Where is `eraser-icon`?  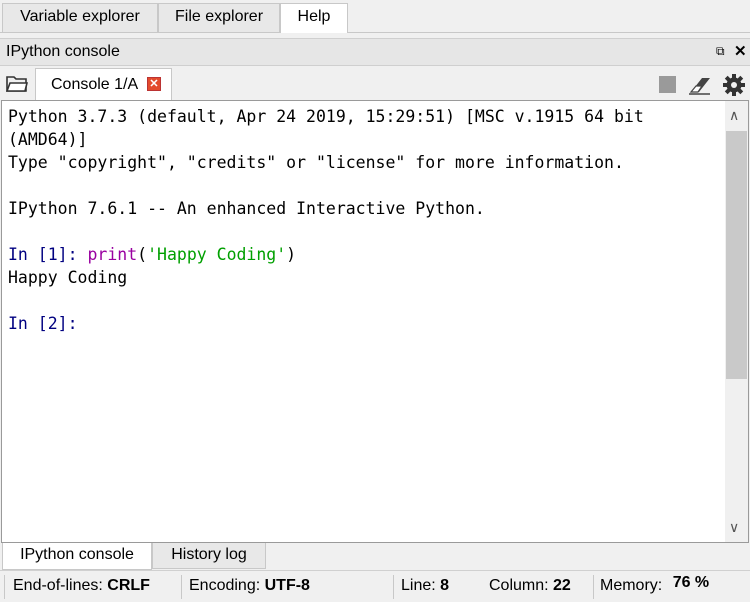 eraser-icon is located at coordinates (700, 85).